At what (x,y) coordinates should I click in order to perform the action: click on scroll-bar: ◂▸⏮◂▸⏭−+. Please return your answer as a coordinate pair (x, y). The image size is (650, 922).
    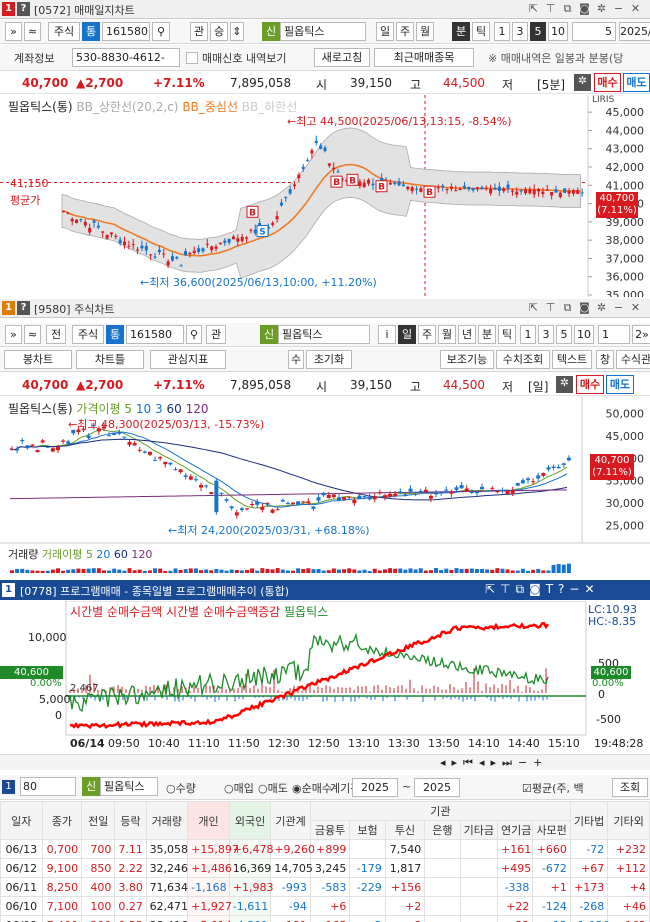
    Looking at the image, I should click on (325, 762).